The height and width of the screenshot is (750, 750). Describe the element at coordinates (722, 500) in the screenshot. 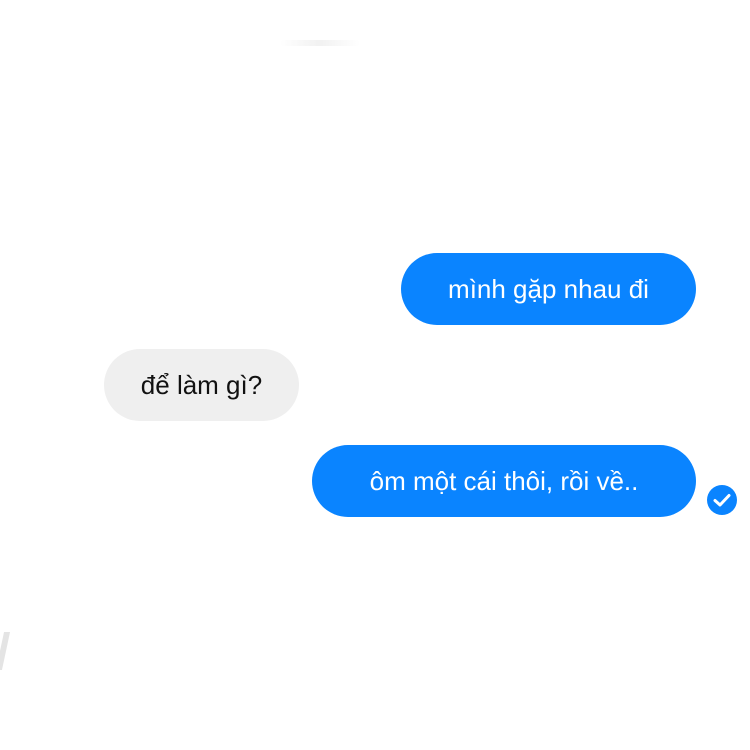

I see `check-circle-icon` at that location.